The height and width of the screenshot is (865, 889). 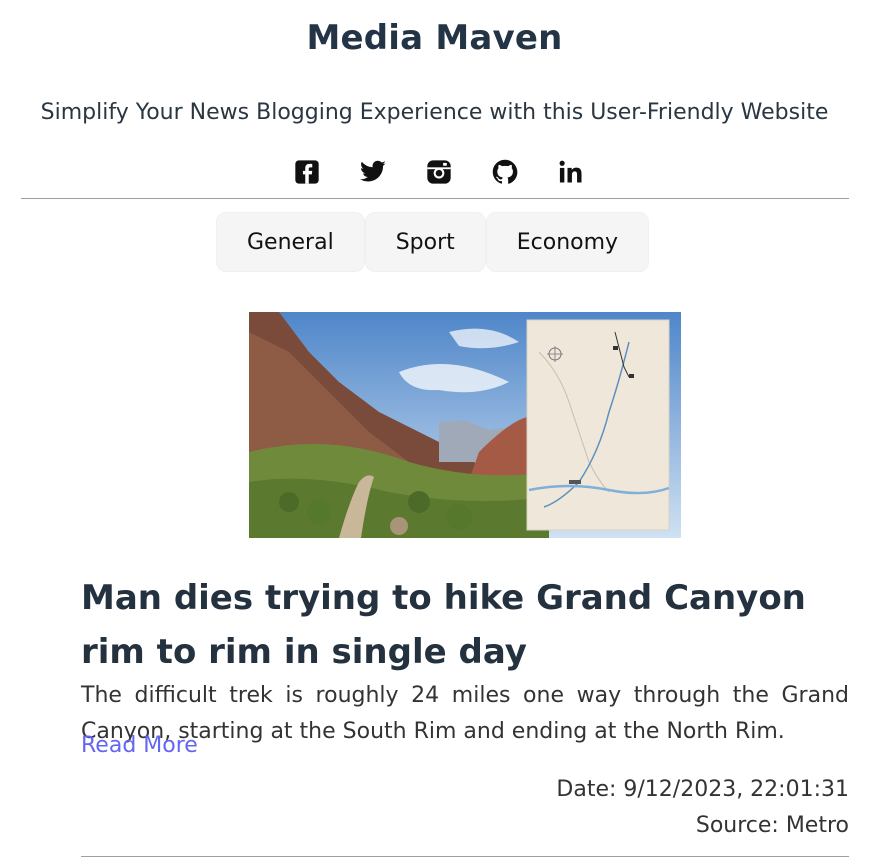 I want to click on category-tabs: General Sport Economy, so click(x=433, y=242).